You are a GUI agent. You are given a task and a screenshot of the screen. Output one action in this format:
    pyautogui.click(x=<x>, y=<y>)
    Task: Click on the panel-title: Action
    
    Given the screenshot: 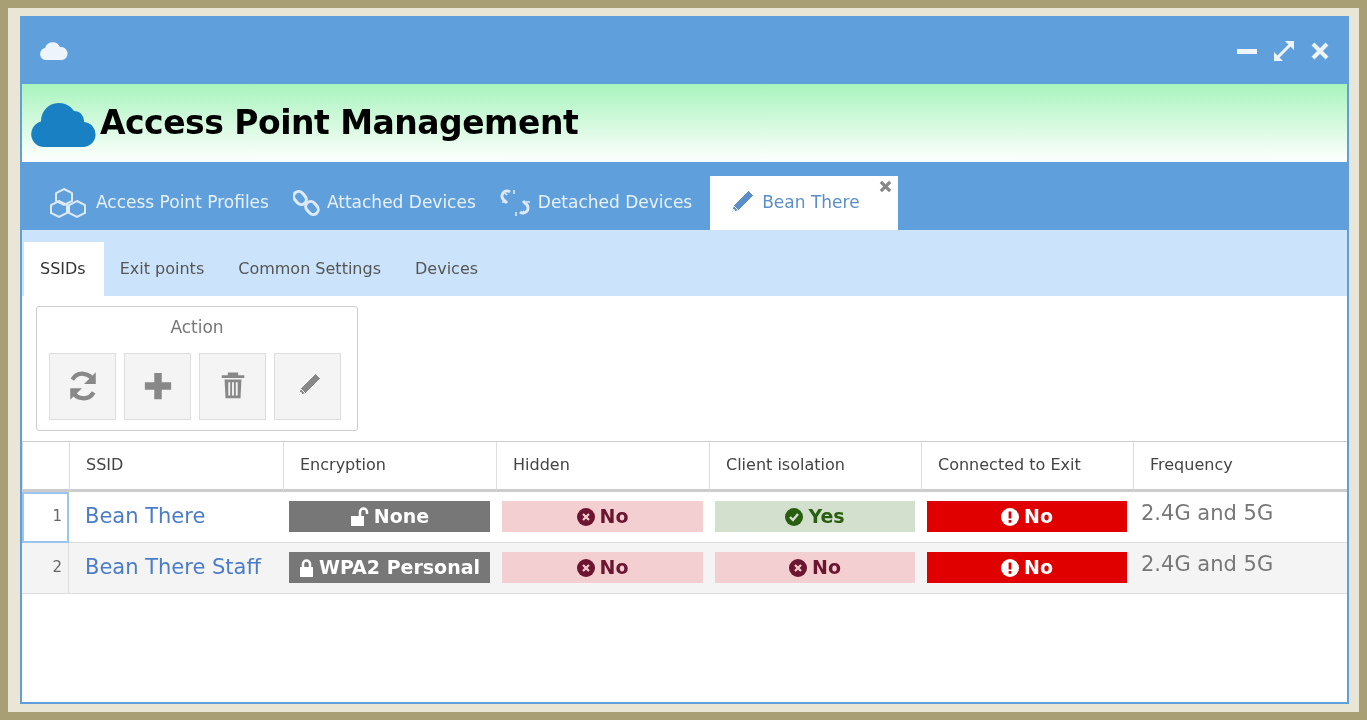 What is the action you would take?
    pyautogui.click(x=197, y=327)
    